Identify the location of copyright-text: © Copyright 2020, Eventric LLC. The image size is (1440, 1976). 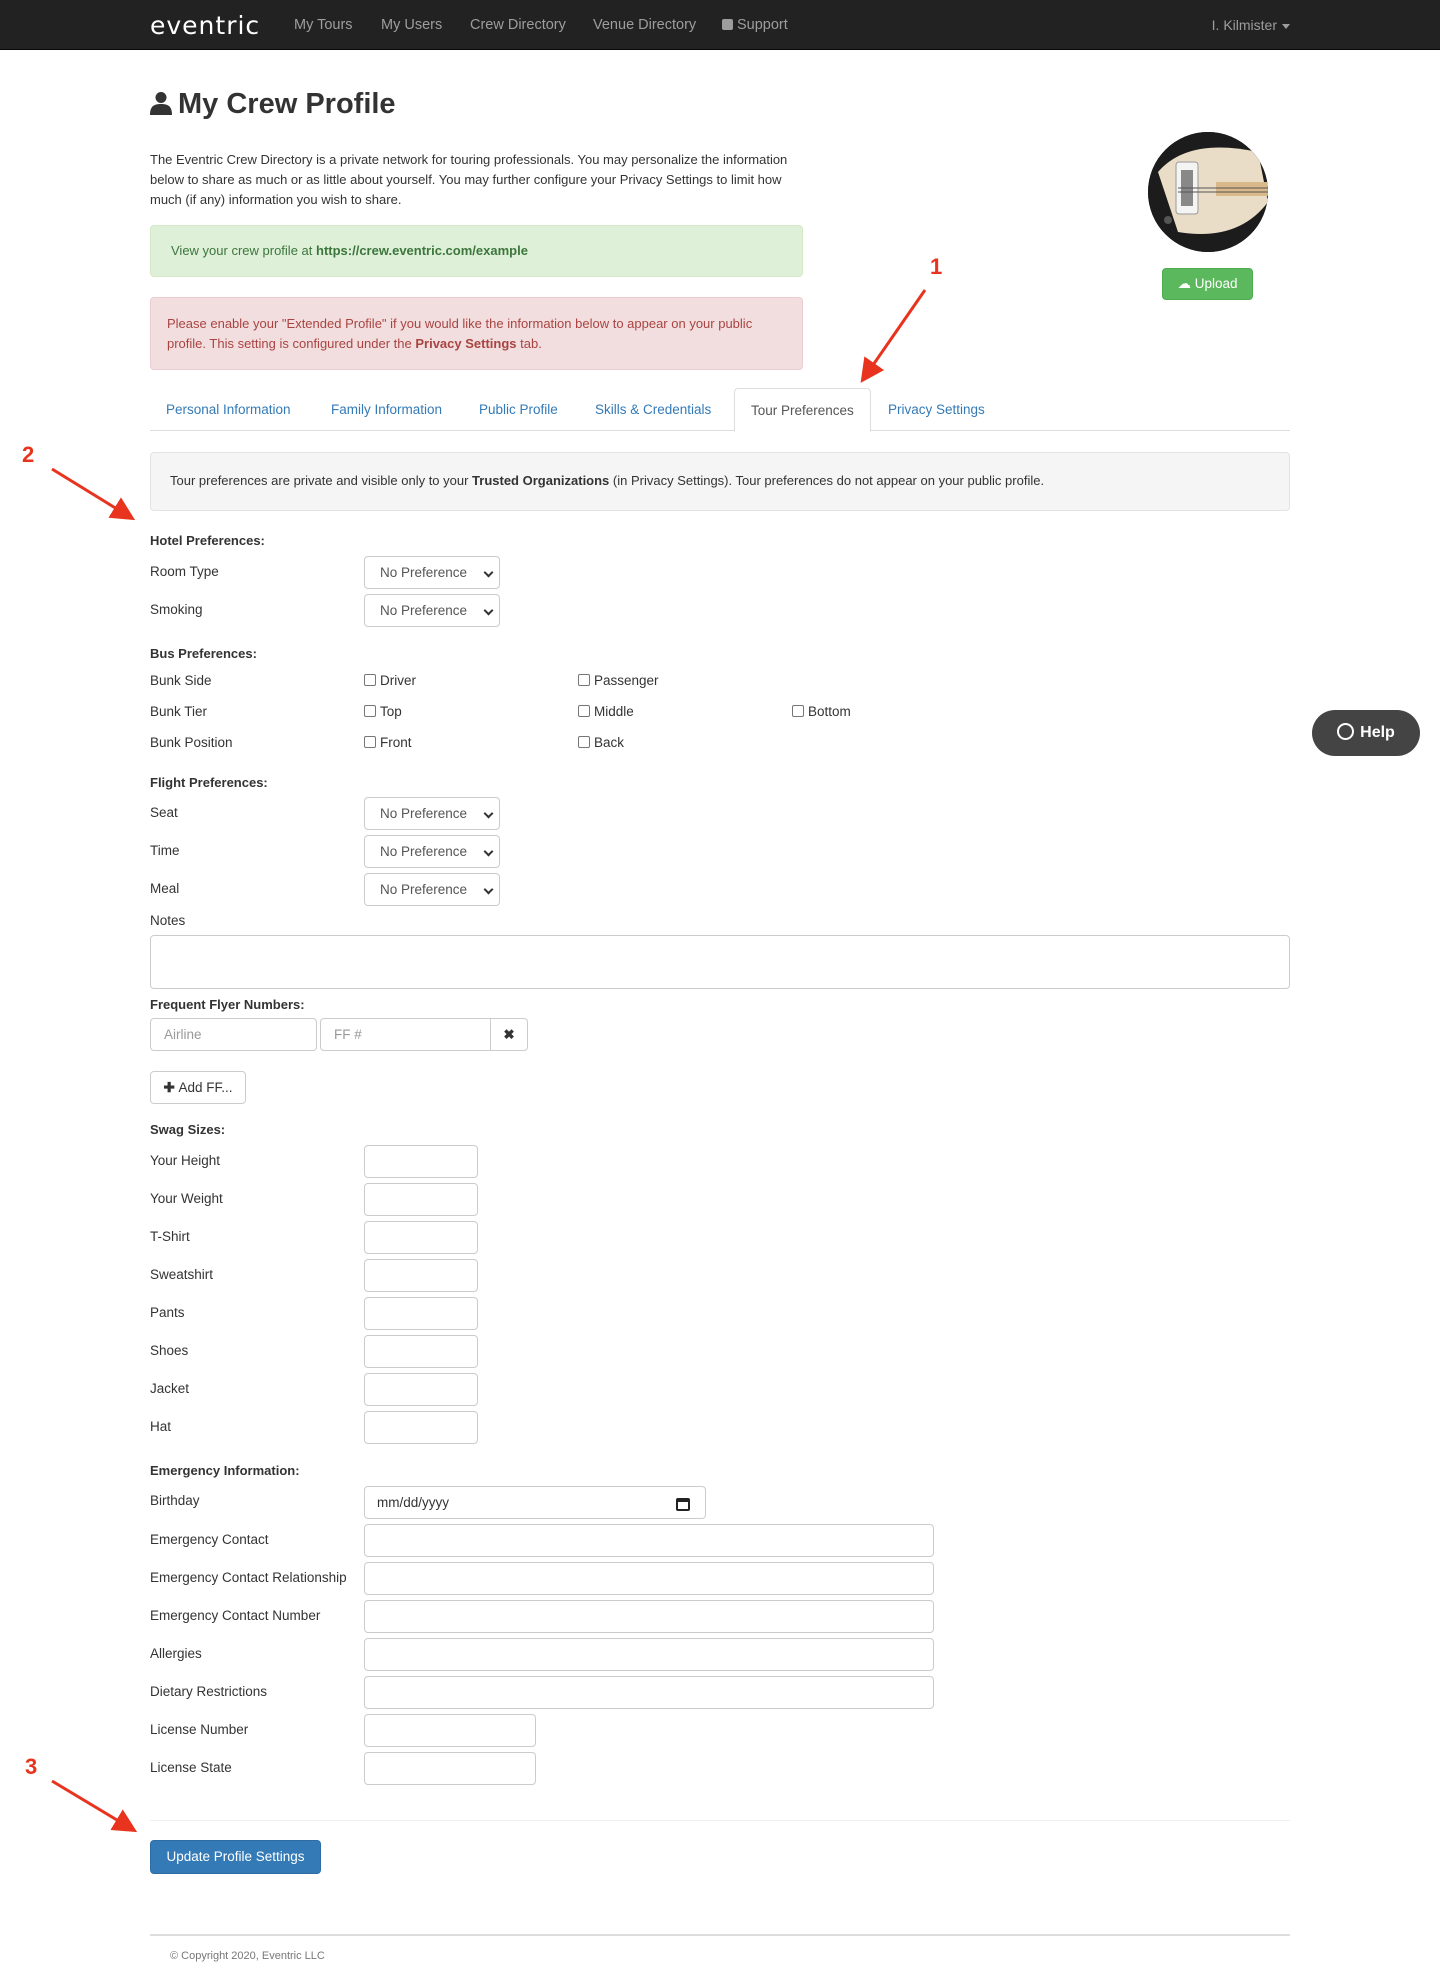
(247, 1956).